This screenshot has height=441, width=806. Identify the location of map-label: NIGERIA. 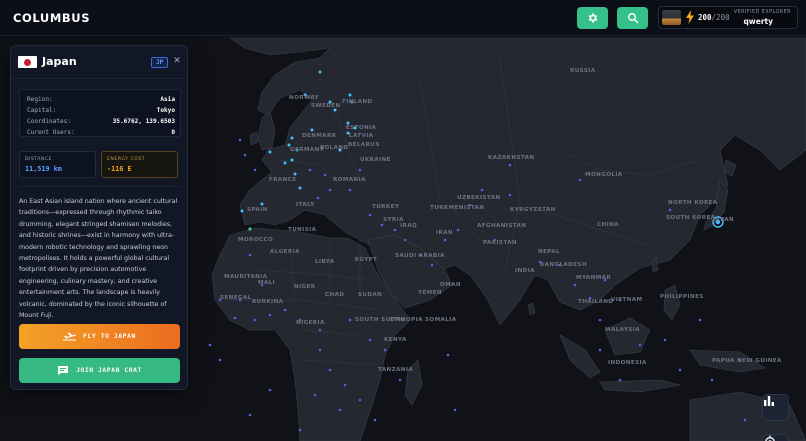
(310, 323).